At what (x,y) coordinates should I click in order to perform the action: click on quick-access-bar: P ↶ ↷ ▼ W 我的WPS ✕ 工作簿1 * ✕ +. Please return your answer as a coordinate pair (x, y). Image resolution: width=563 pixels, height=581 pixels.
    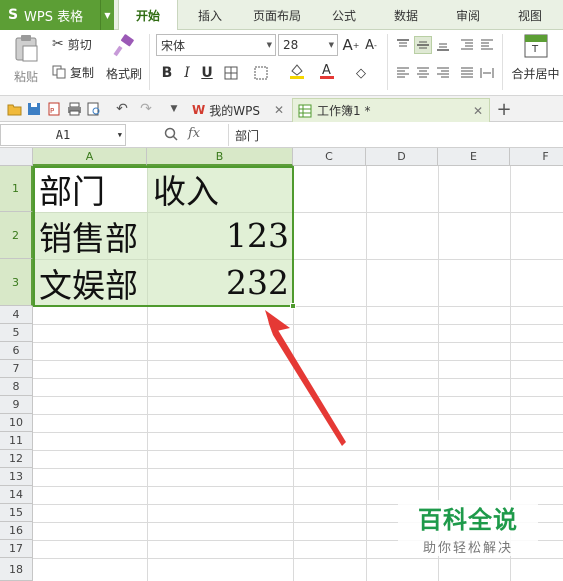
    Looking at the image, I should click on (281, 109).